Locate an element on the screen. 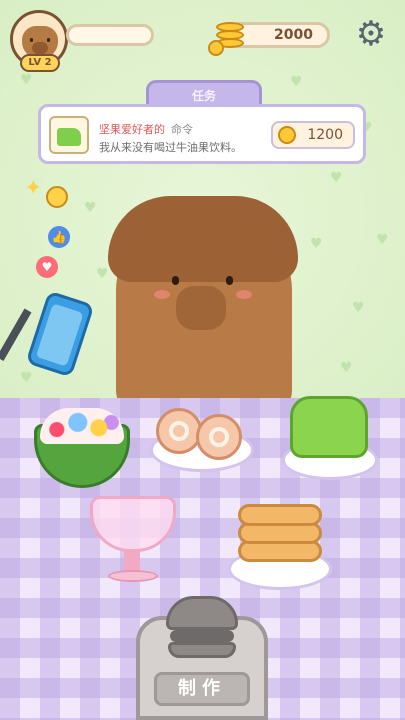 This screenshot has width=405, height=720. watermelon-fruit-bowl is located at coordinates (82, 446).